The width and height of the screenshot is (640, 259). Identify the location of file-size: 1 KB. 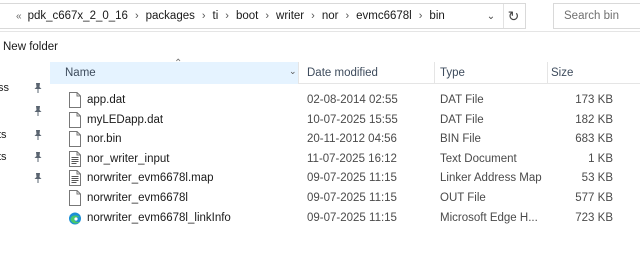
(600, 158).